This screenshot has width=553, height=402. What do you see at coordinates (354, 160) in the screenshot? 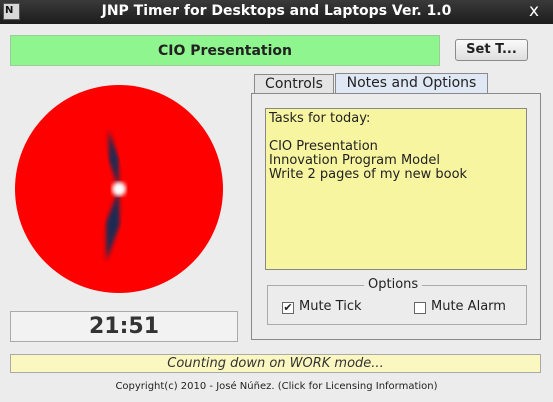
I see `notes-line: Innovation Program Model` at bounding box center [354, 160].